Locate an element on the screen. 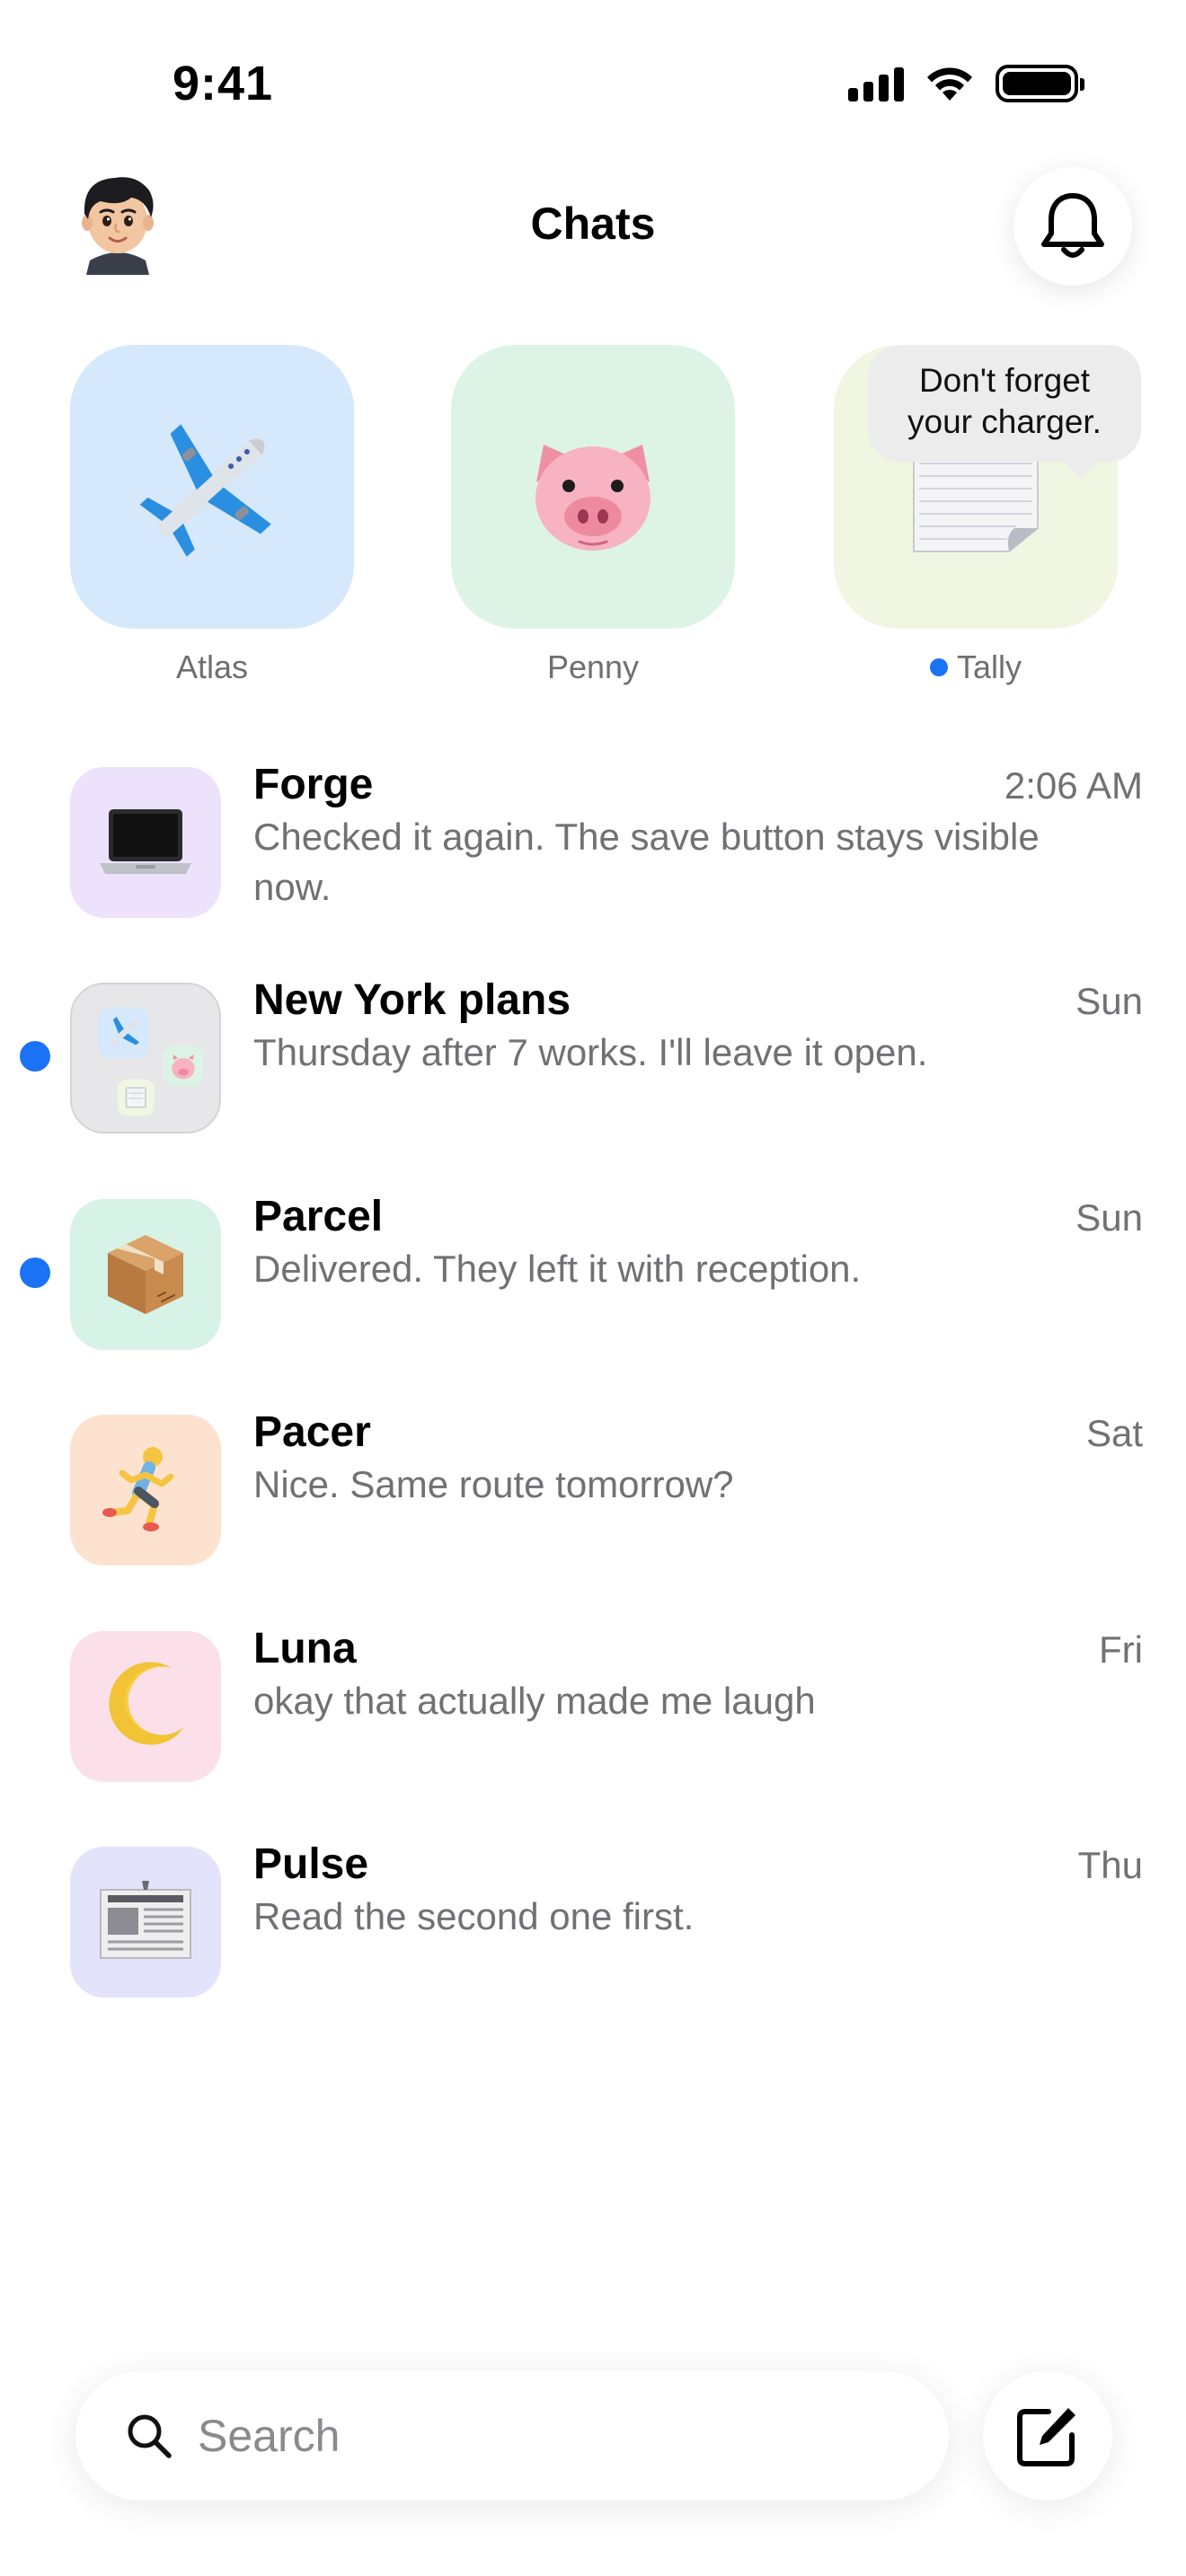 Image resolution: width=1186 pixels, height=2576 pixels. status-icons is located at coordinates (966, 83).